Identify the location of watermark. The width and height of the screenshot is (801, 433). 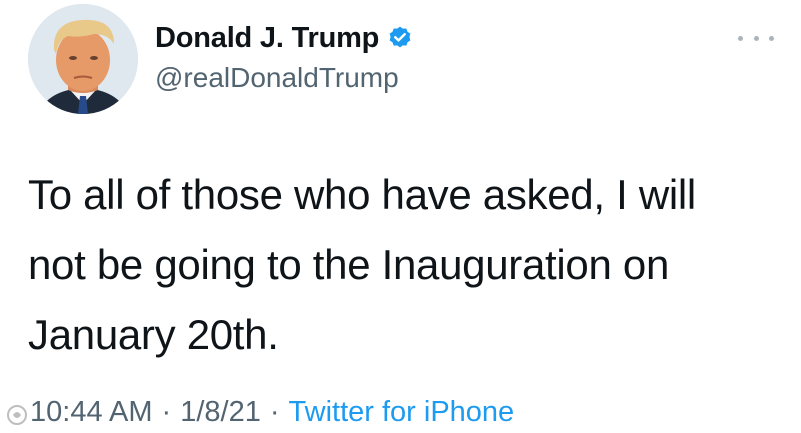
(17, 415).